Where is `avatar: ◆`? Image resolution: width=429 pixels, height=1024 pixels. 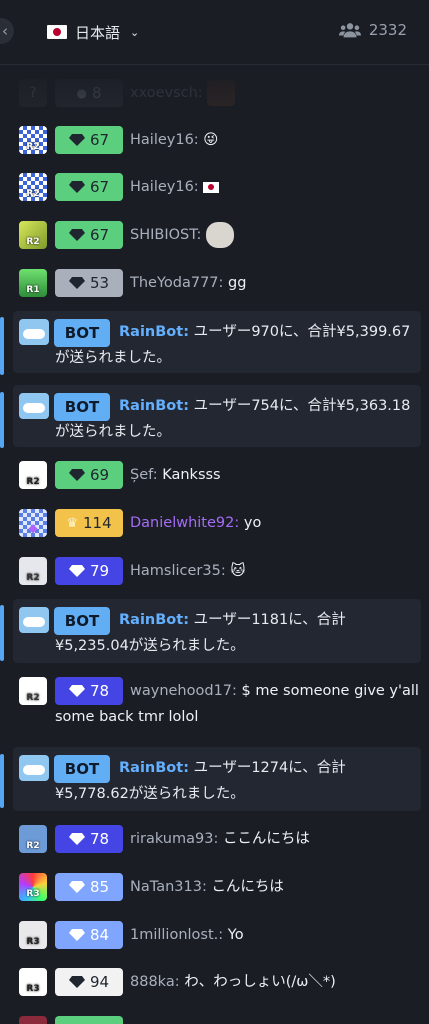
avatar: ◆ is located at coordinates (33, 523).